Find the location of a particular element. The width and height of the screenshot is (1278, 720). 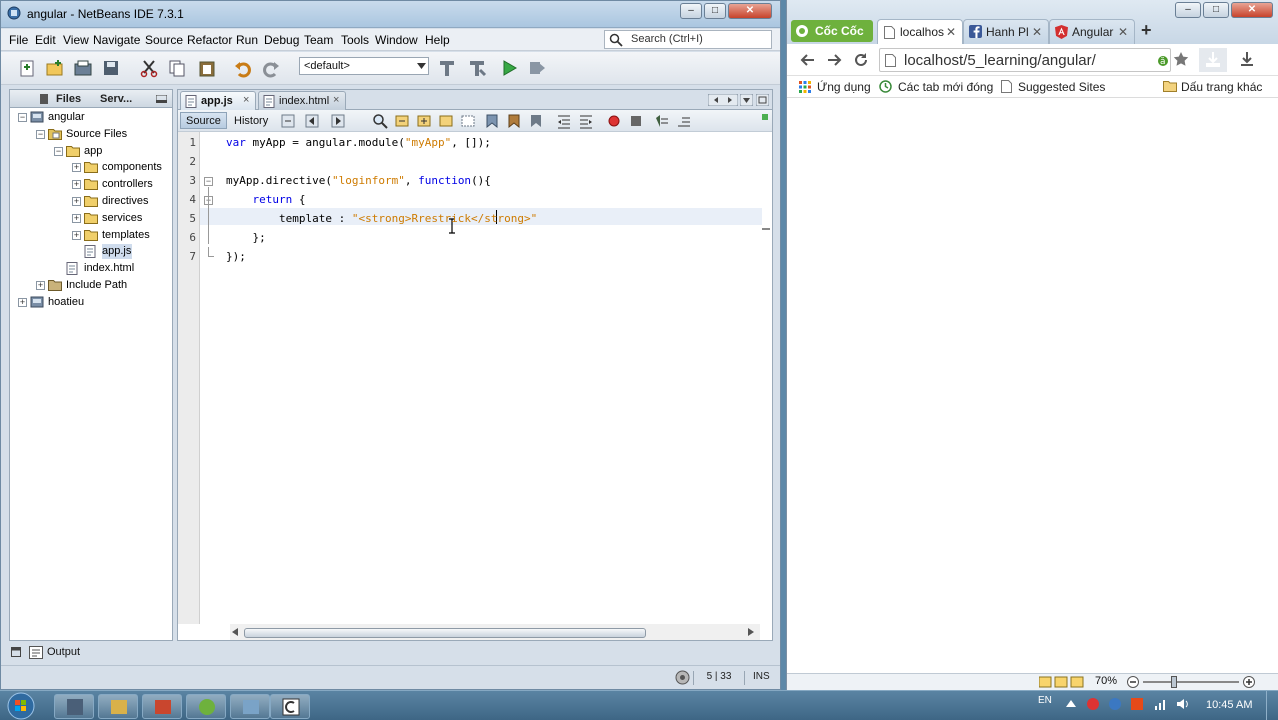

code-line: var myApp = angular.module("myApp", []); is located at coordinates (358, 142).